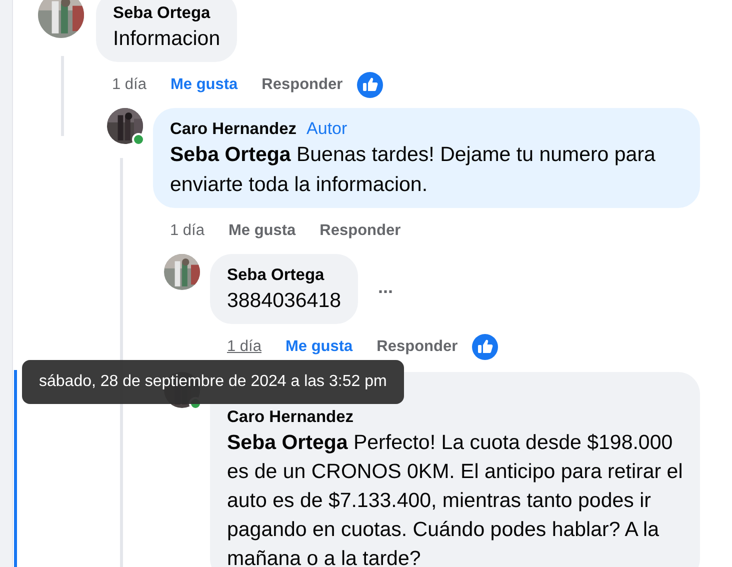 This screenshot has height=567, width=732. Describe the element at coordinates (166, 39) in the screenshot. I see `comment-text: Informacion` at that location.